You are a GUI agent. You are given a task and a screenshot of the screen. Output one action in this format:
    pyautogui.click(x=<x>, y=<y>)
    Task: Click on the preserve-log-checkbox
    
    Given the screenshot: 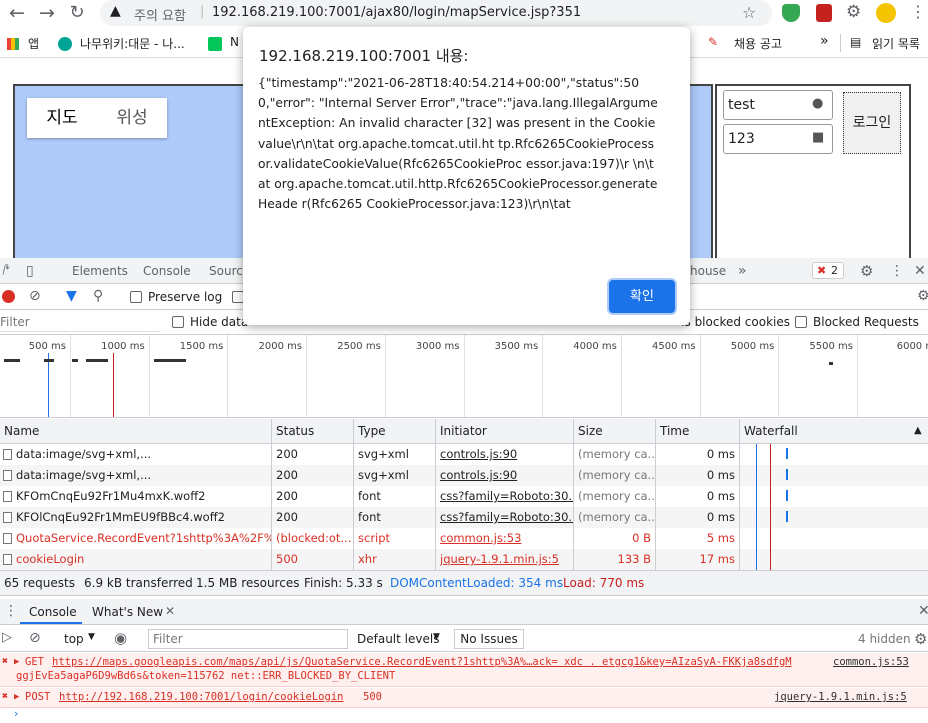 What is the action you would take?
    pyautogui.click(x=136, y=297)
    